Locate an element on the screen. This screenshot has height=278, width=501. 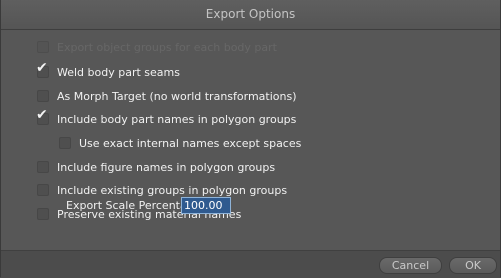
morph-target-checkbox is located at coordinates (43, 96).